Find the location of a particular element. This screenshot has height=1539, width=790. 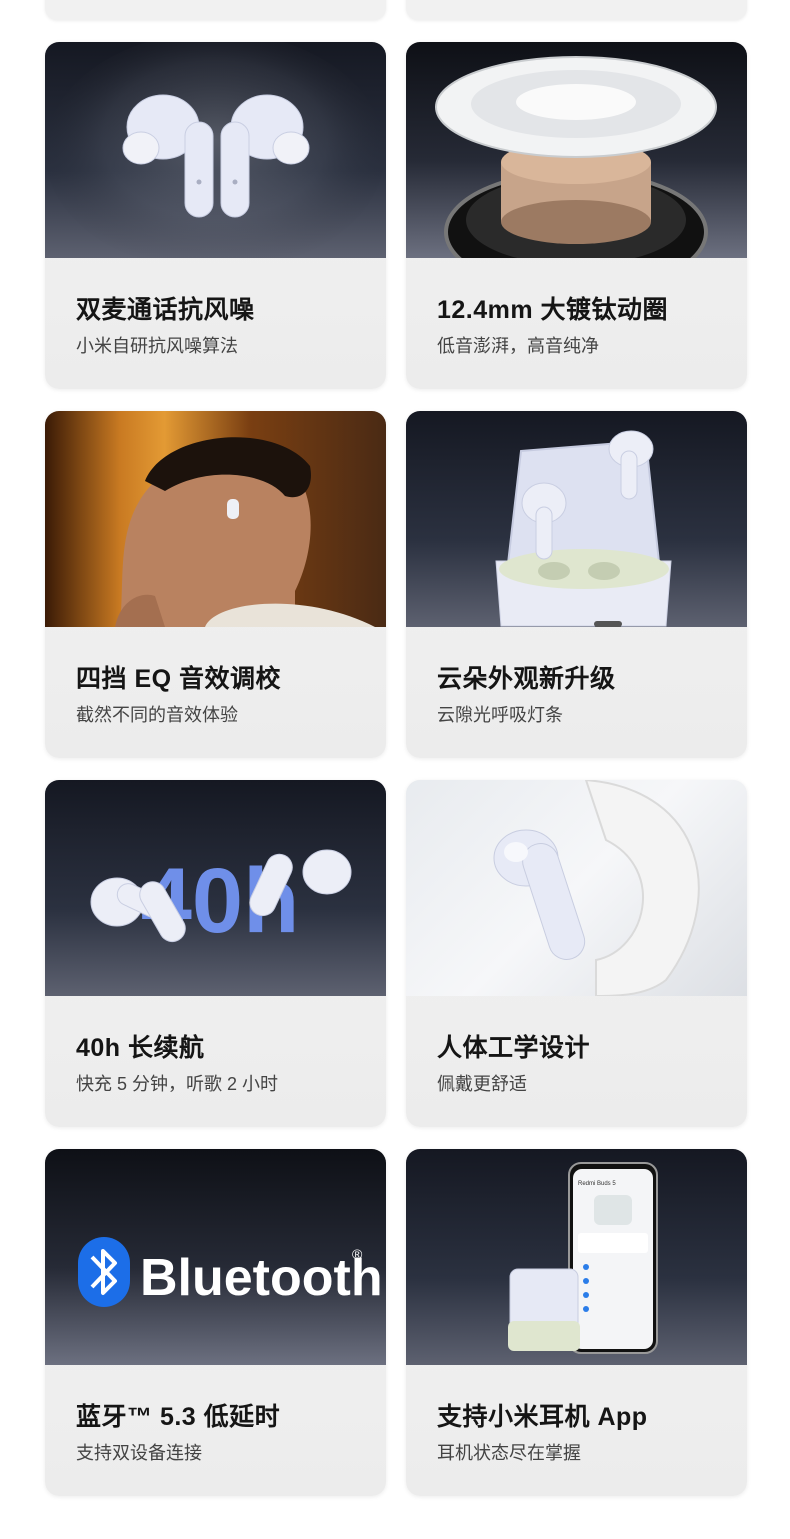

card-subtitle: 云隙光呼吸灯条 is located at coordinates (500, 715).